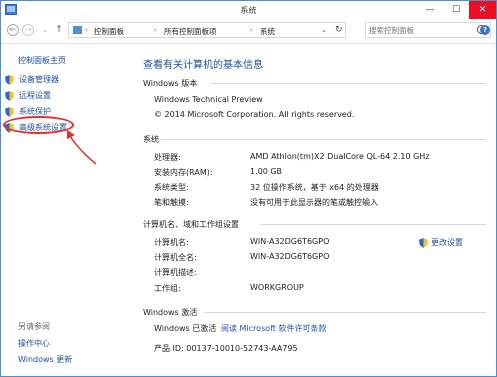  Describe the element at coordinates (314, 202) in the screenshot. I see `pen-touch-value: 没有可用于此显示器的笔或触控输入` at that location.